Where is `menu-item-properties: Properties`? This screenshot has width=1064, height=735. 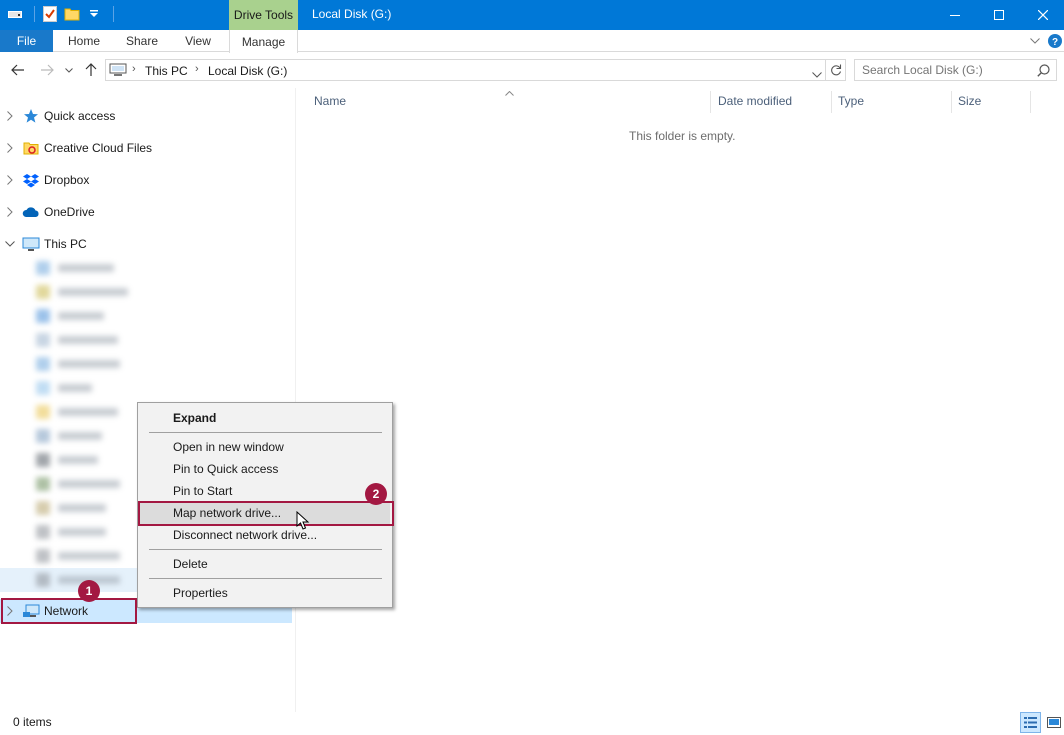 menu-item-properties: Properties is located at coordinates (265, 593).